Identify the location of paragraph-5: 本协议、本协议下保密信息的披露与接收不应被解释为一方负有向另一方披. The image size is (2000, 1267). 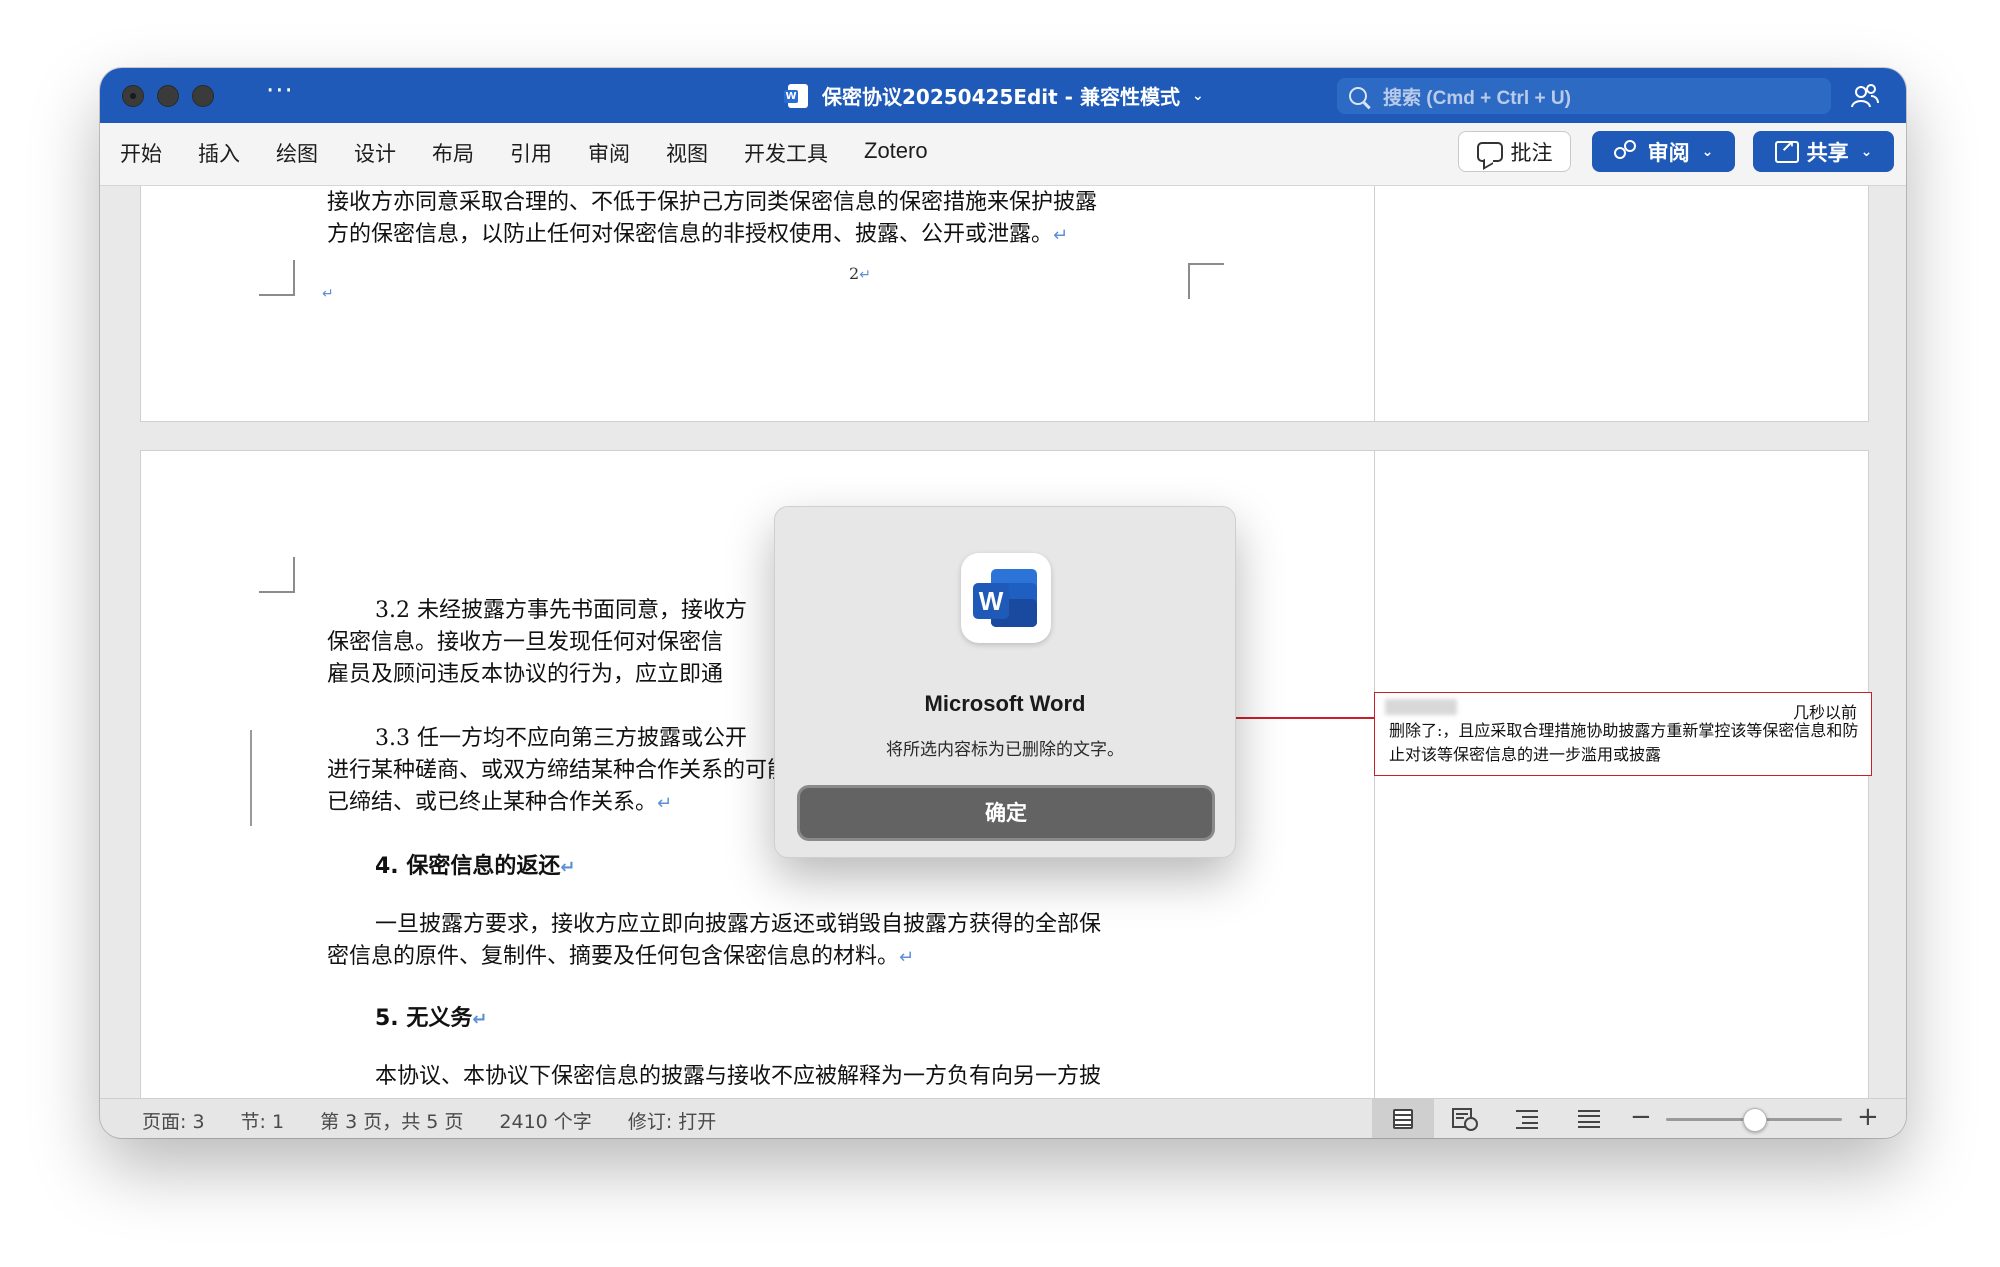
(762, 1077).